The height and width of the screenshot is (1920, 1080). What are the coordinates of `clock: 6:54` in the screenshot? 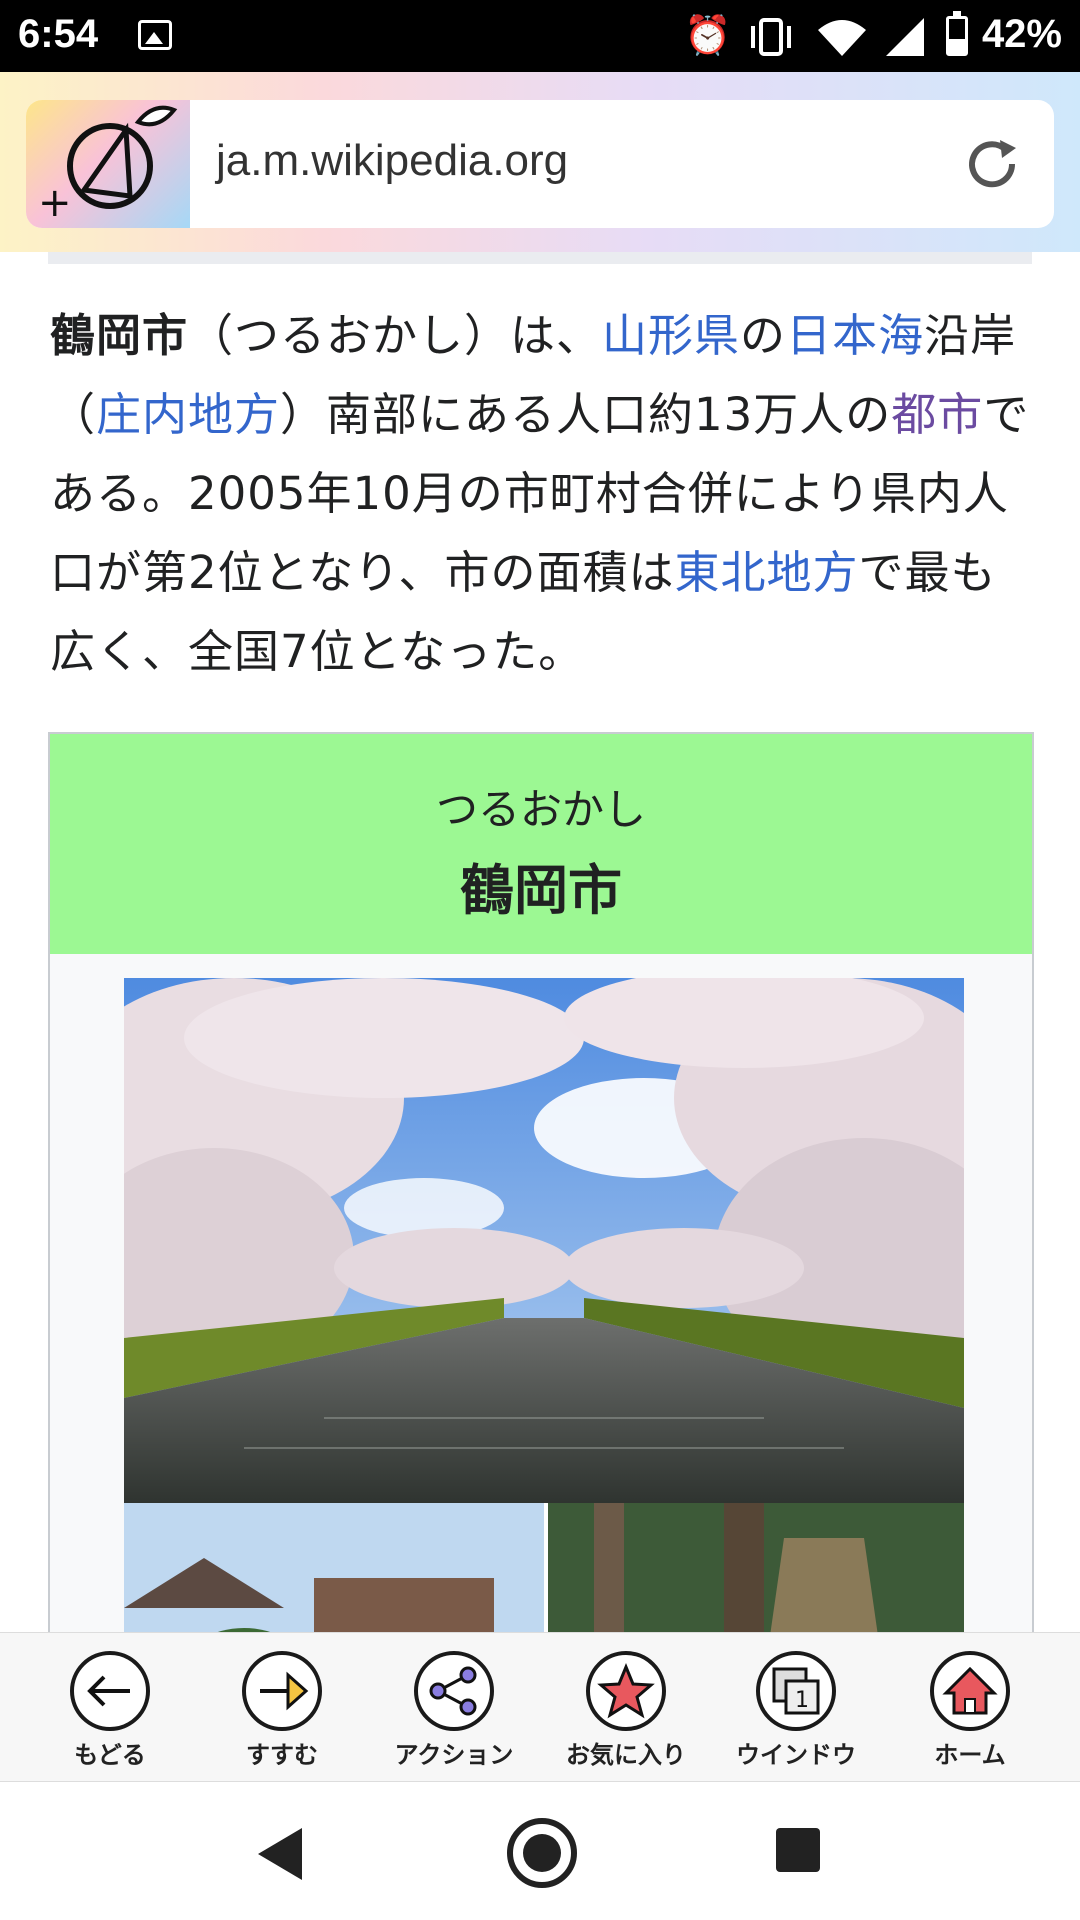 It's located at (58, 34).